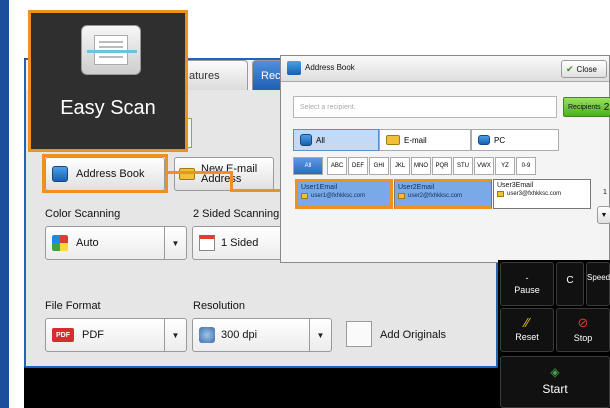  I want to click on index-abc: ABC, so click(337, 166).